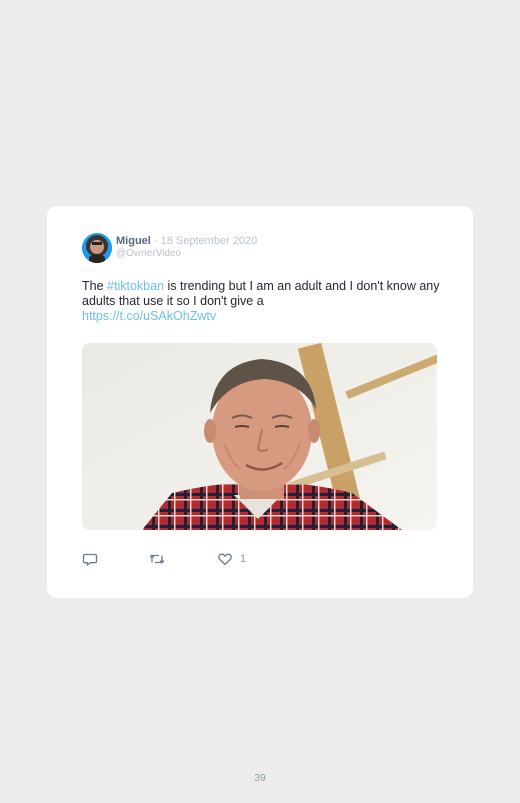  Describe the element at coordinates (209, 241) in the screenshot. I see `tweet-date: 18 September 2020` at that location.